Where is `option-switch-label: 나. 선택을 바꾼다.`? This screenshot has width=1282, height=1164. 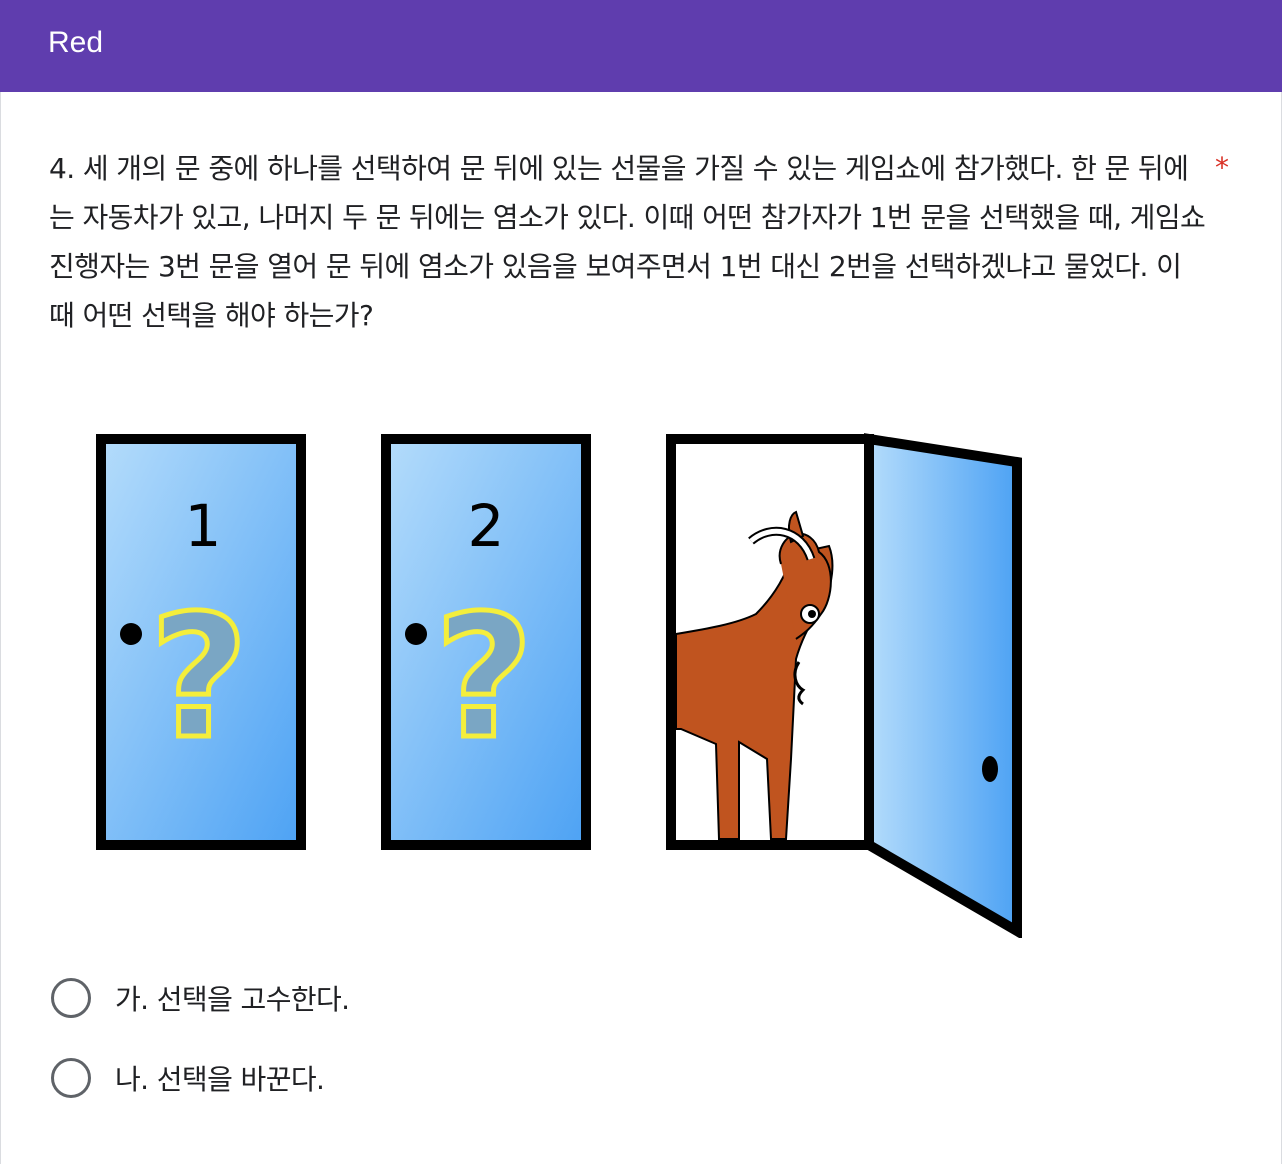 option-switch-label: 나. 선택을 바꾼다. is located at coordinates (220, 1079).